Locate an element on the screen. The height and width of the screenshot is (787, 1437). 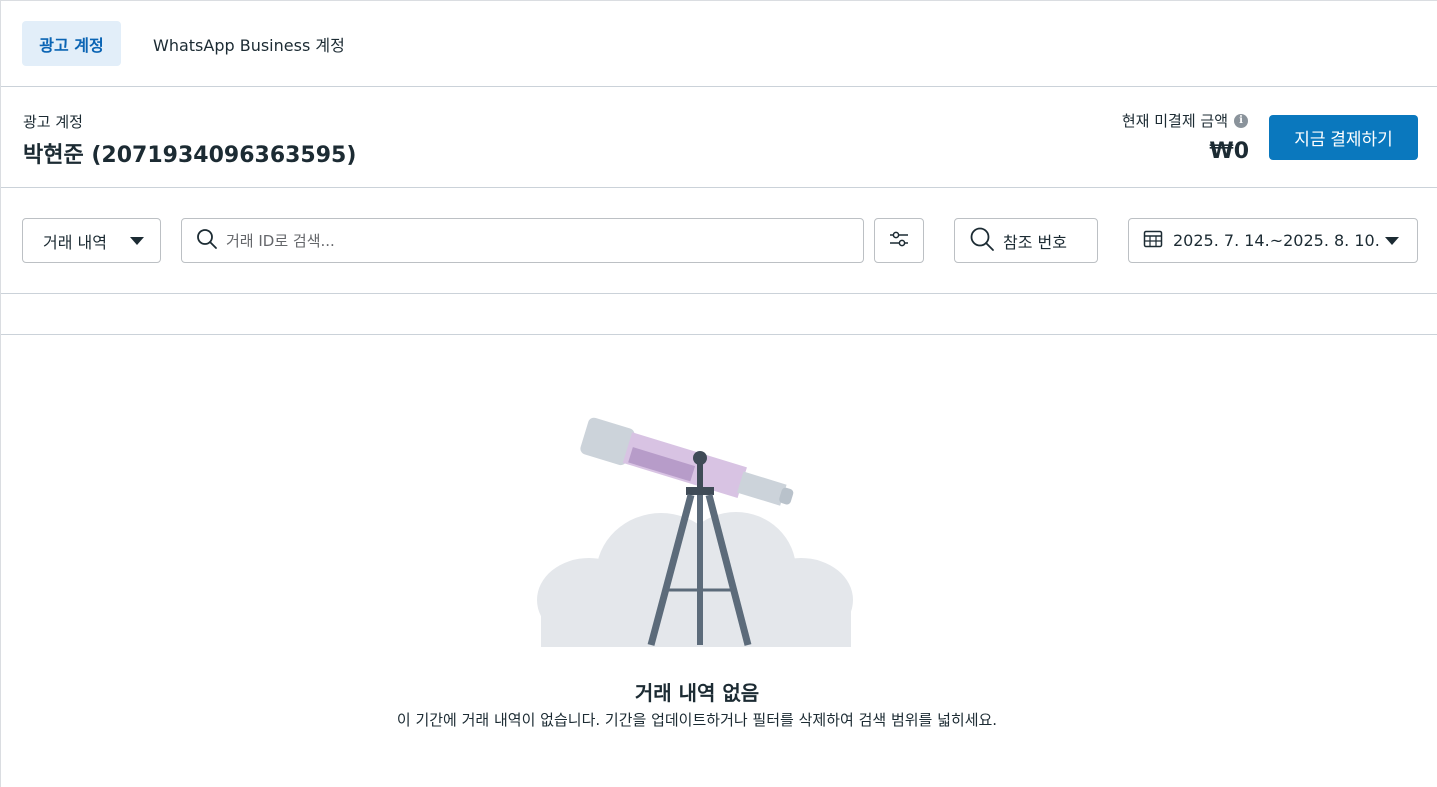
reference-number-label: 참조 번호 is located at coordinates (1035, 242).